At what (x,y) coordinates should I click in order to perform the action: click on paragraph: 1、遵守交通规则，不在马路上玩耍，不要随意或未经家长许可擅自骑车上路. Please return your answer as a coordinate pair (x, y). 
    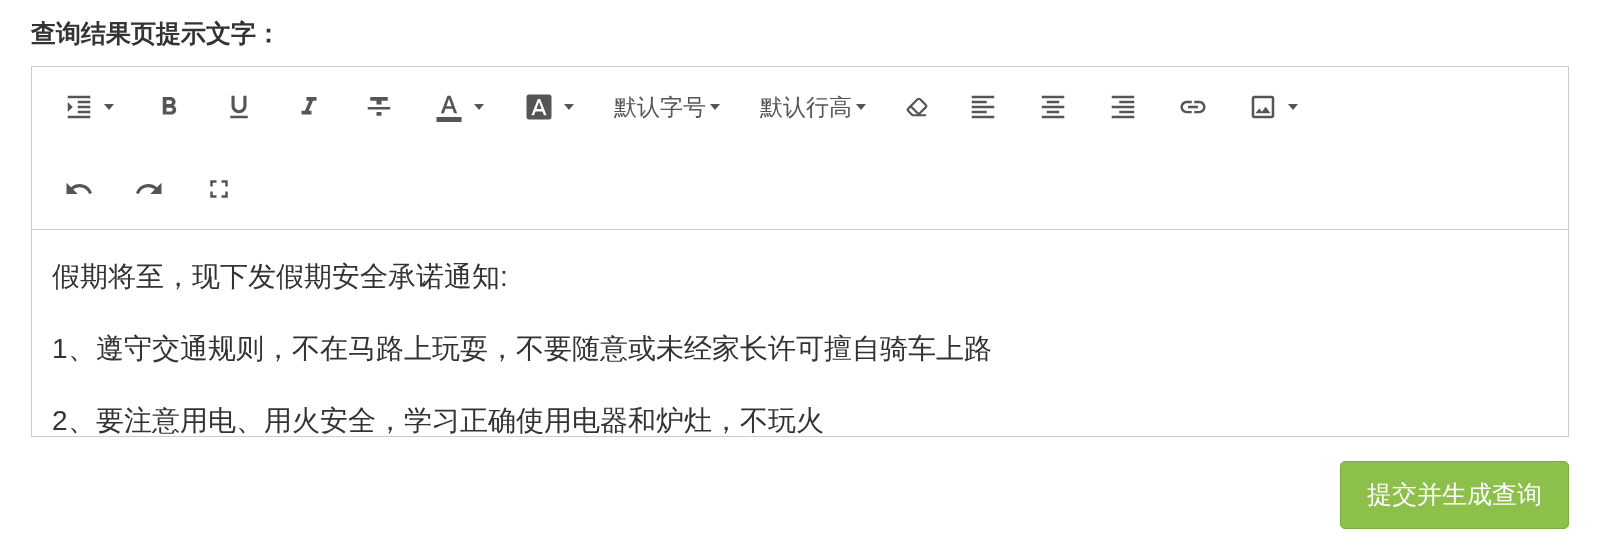
    Looking at the image, I should click on (522, 349).